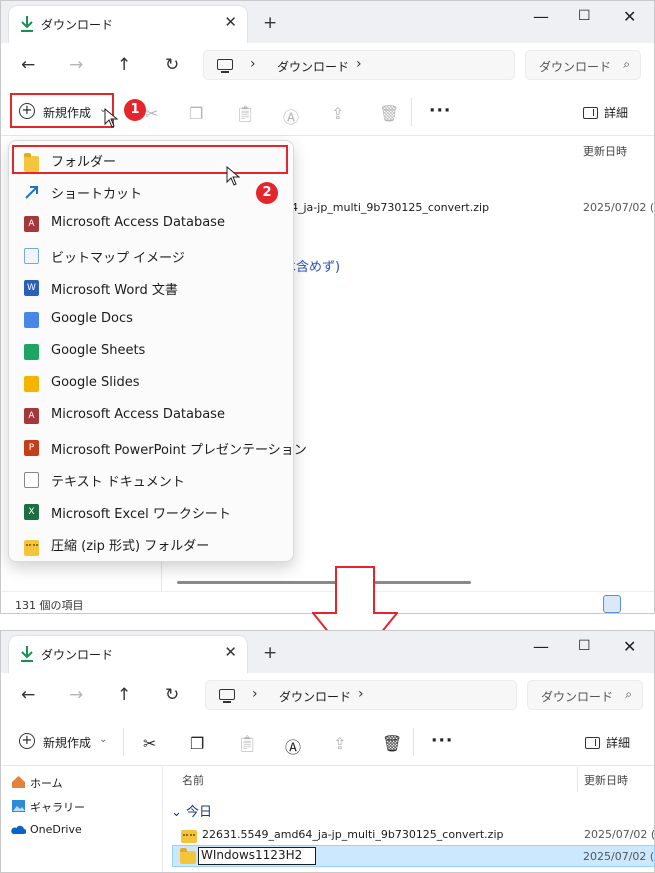 Image resolution: width=655 pixels, height=873 pixels. Describe the element at coordinates (626, 64) in the screenshot. I see `search-icon: ⌕` at that location.